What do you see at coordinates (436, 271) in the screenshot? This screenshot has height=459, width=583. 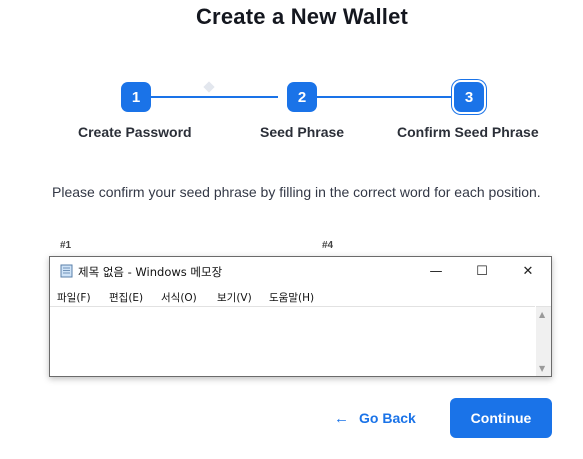 I see `minimize-button: —` at bounding box center [436, 271].